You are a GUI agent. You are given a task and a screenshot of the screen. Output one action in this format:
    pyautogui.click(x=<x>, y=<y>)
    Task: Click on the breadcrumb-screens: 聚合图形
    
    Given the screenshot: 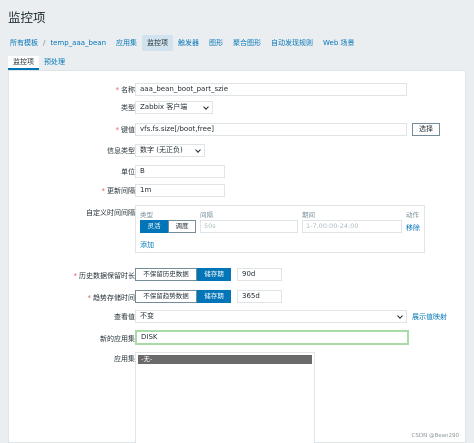 What is the action you would take?
    pyautogui.click(x=247, y=43)
    